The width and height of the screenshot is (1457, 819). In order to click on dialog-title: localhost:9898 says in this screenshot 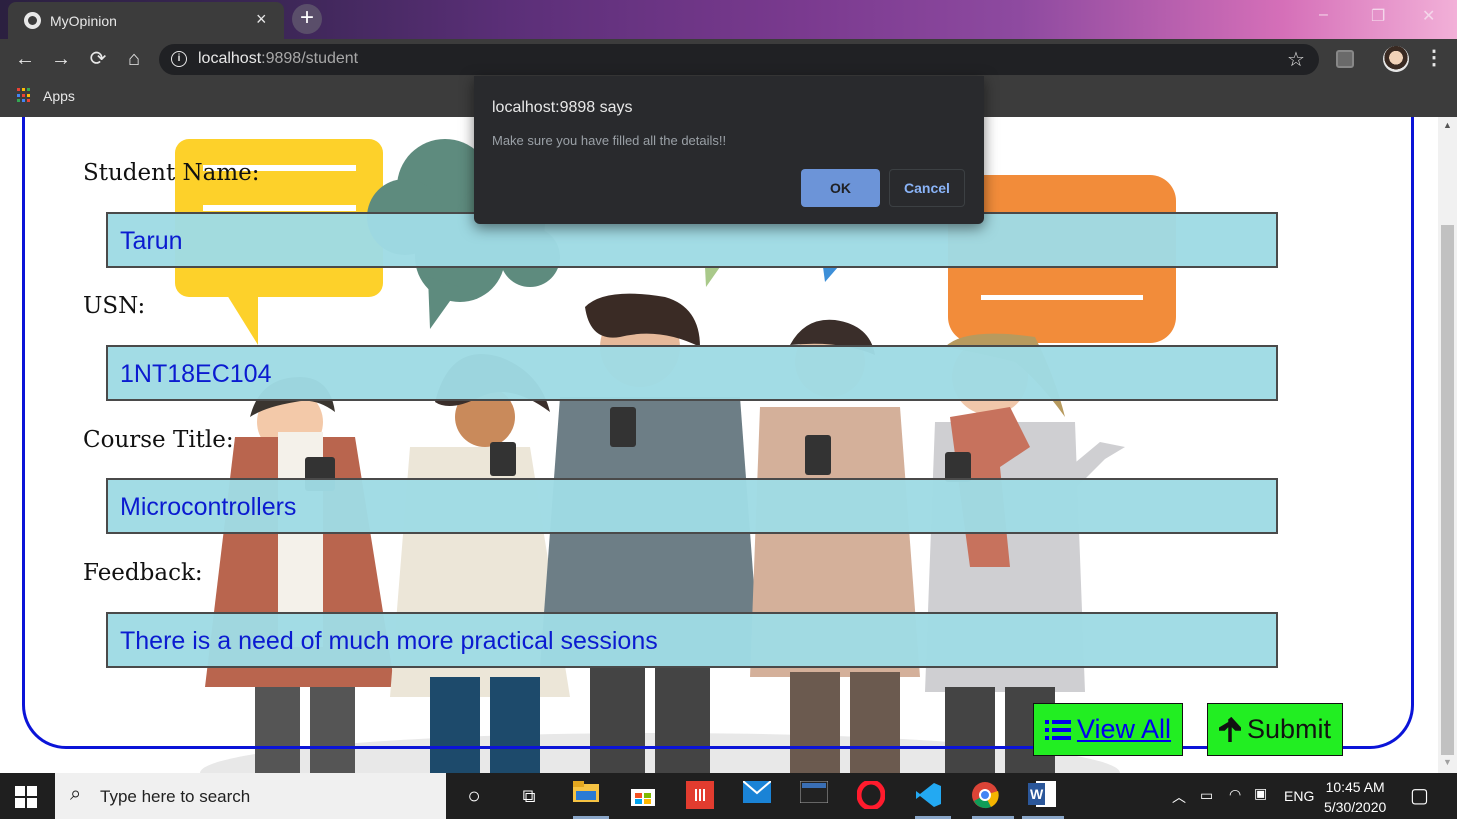, I will do `click(562, 107)`.